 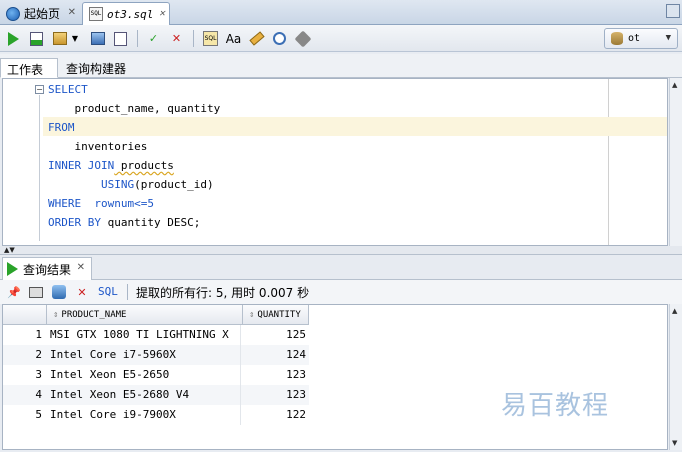 I want to click on worksheet-toolbar: ▼ ✓ ✕ SQL Aa ot ▼, so click(x=341, y=38).